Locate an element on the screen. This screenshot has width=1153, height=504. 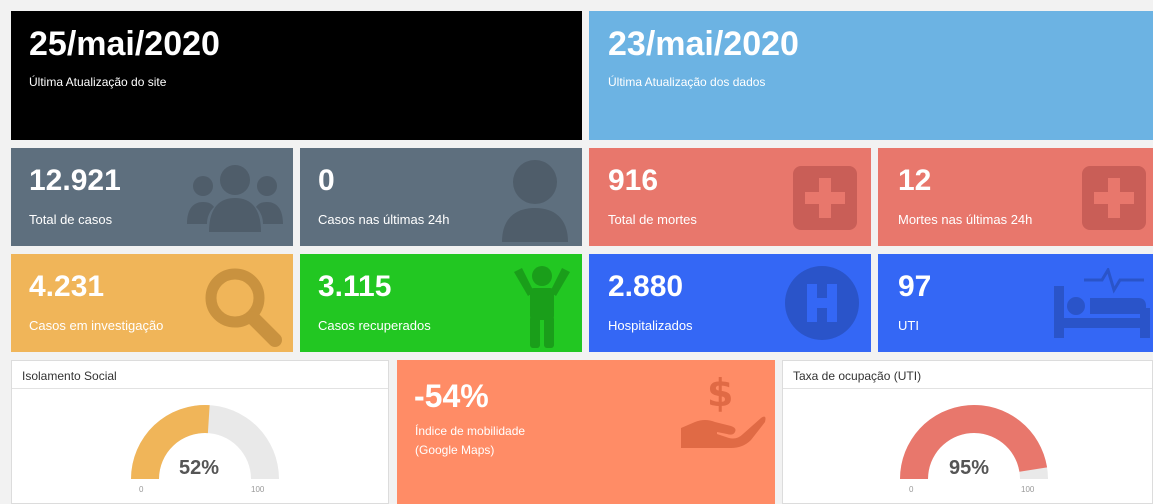
stat-tile-icu: 97 UTI is located at coordinates (1015, 303).